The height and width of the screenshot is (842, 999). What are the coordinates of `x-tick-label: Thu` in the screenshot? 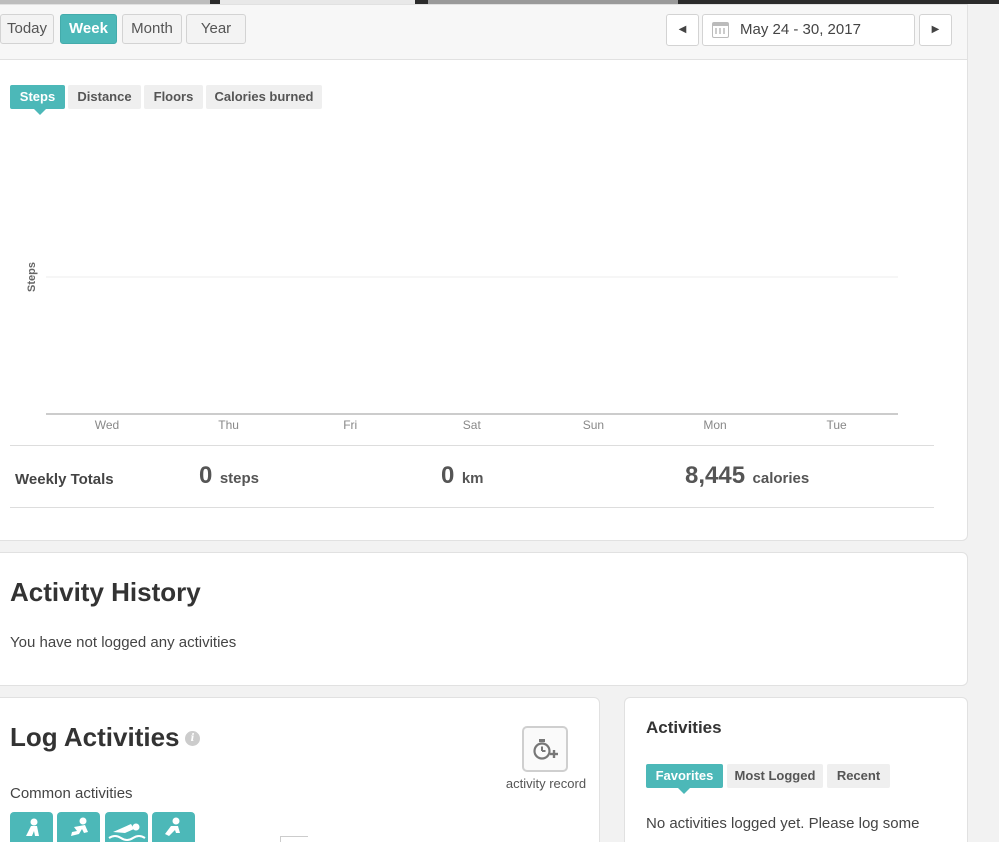 It's located at (228, 425).